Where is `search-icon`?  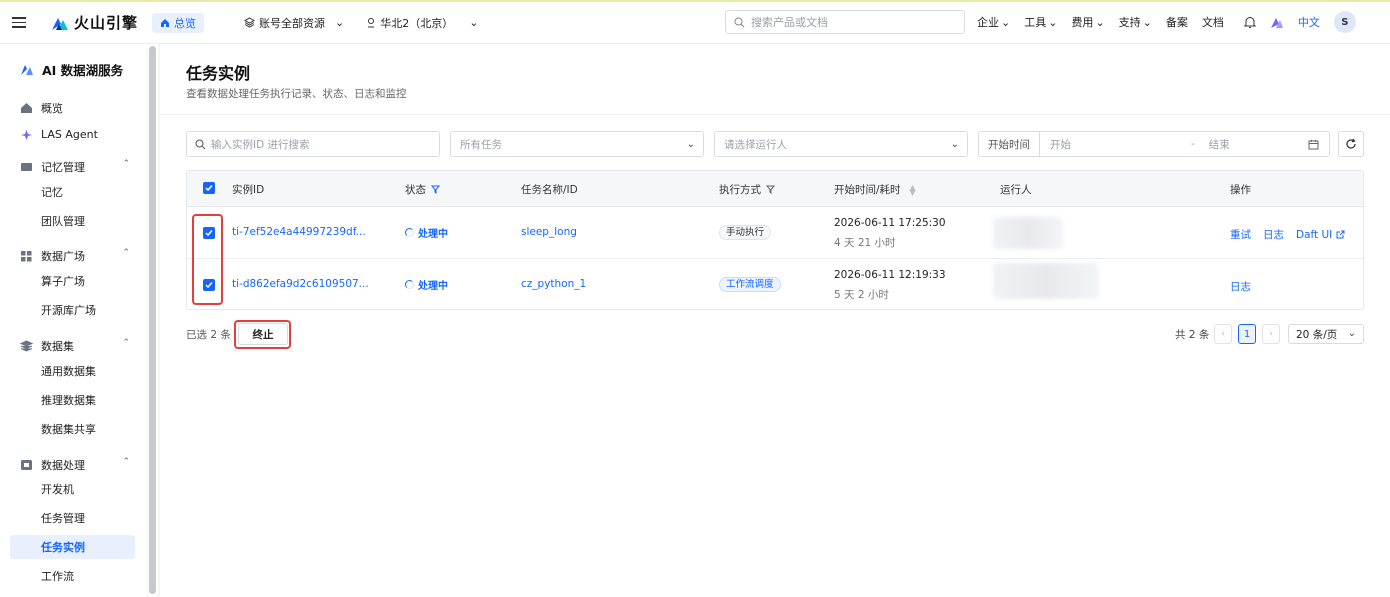 search-icon is located at coordinates (739, 22).